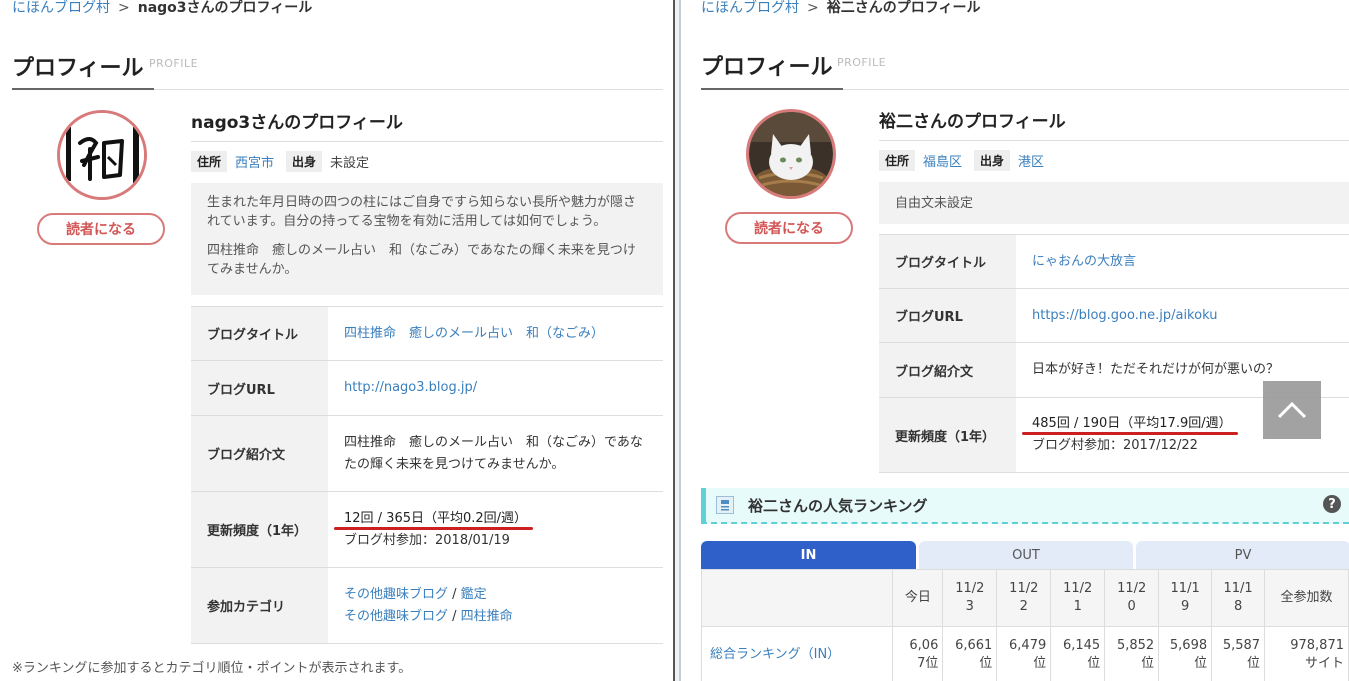 The image size is (1349, 681). Describe the element at coordinates (775, 654) in the screenshot. I see `overall-ranking-link: 総合ランキング（IN）` at that location.